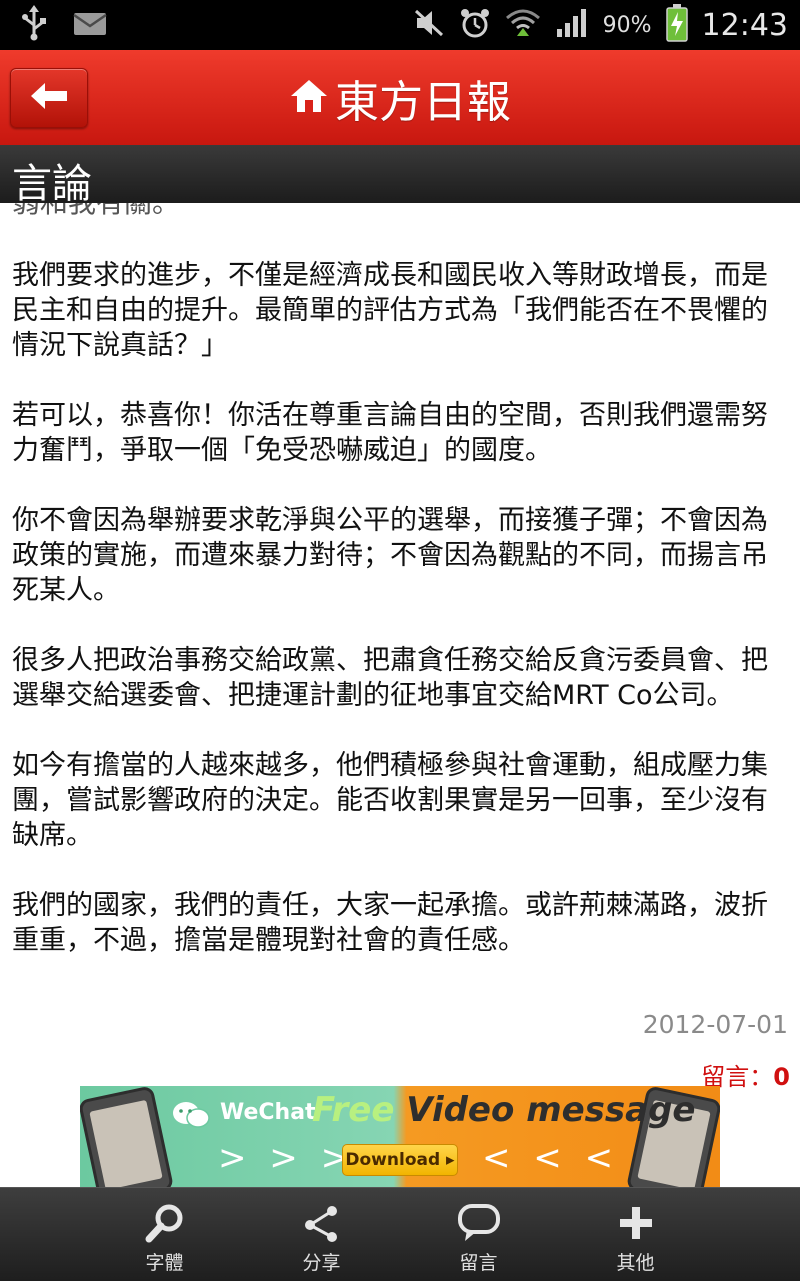 Image resolution: width=800 pixels, height=1281 pixels. Describe the element at coordinates (191, 1115) in the screenshot. I see `wechat-logo-icon` at that location.